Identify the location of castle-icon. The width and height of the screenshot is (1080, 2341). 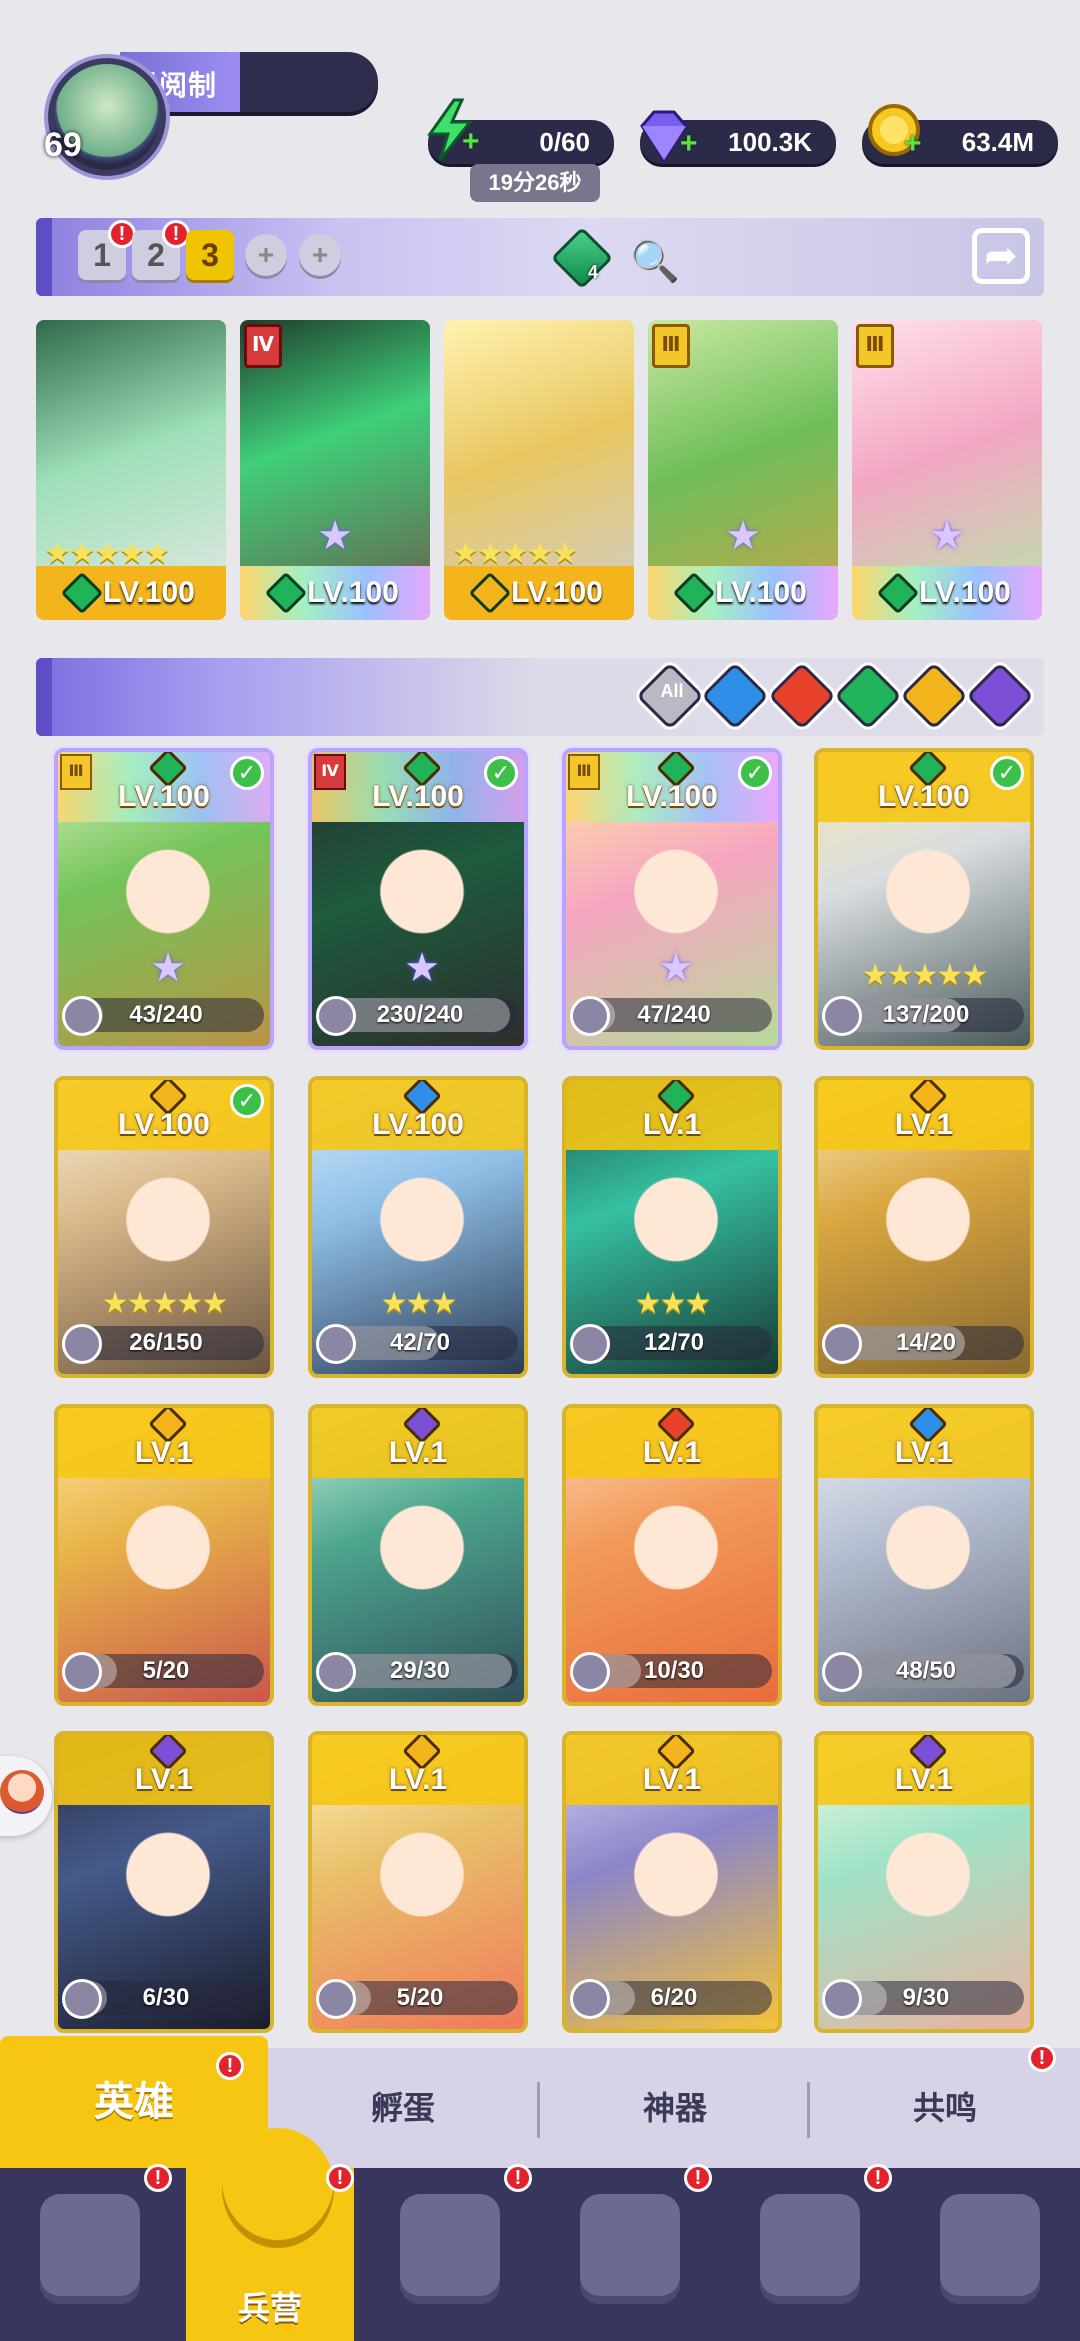
(630, 2249).